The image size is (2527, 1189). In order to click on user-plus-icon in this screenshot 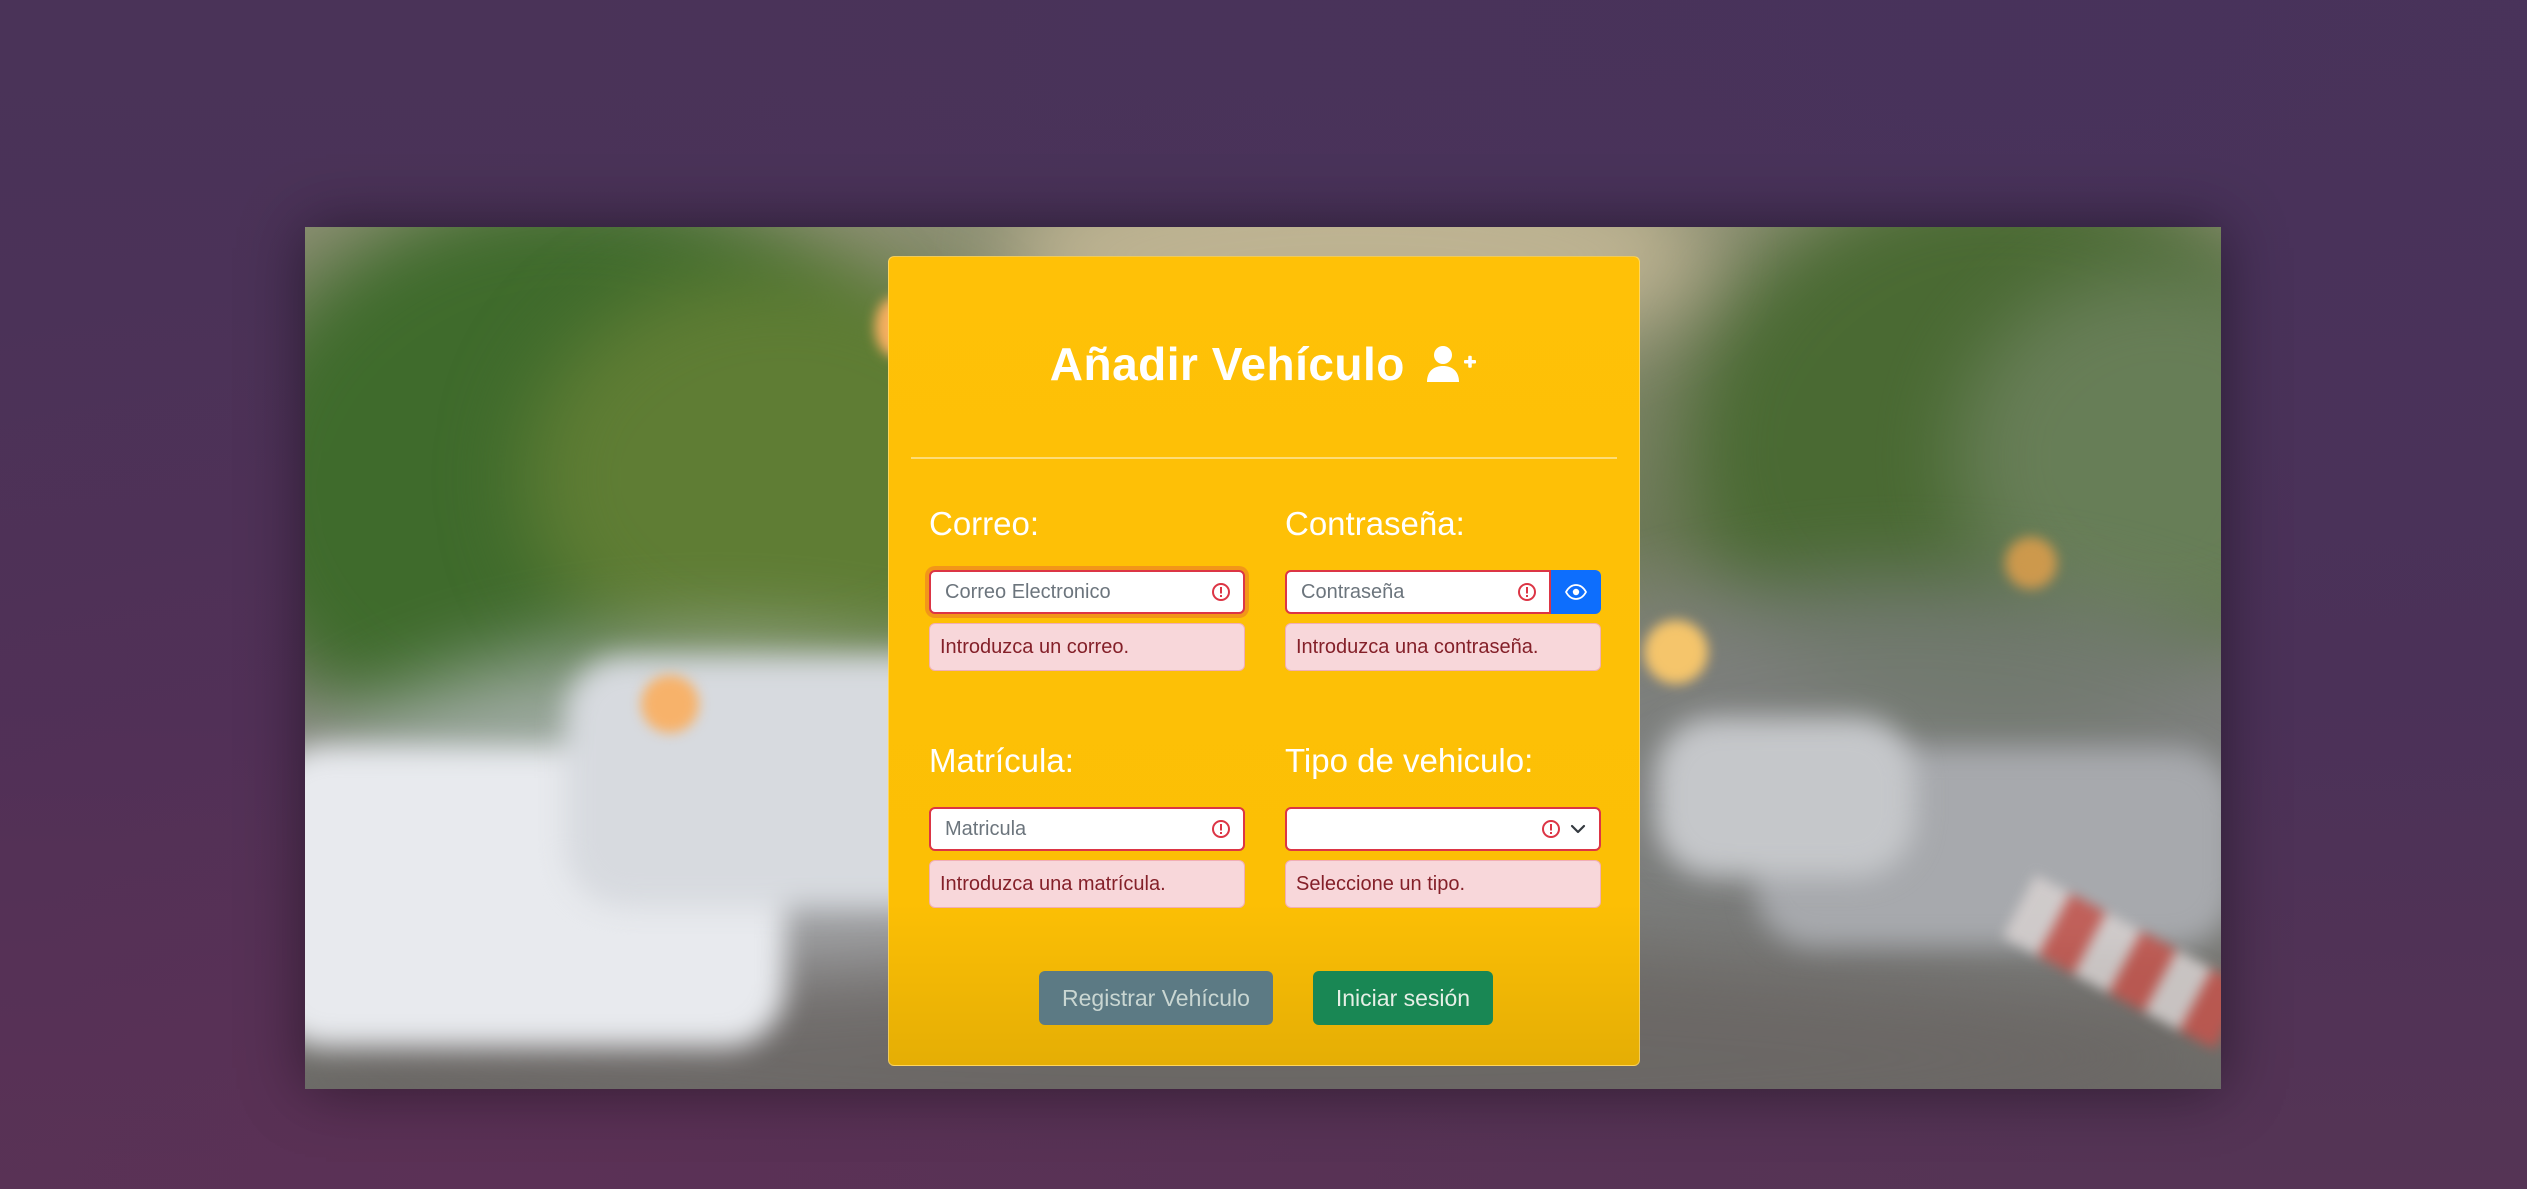, I will do `click(1452, 368)`.